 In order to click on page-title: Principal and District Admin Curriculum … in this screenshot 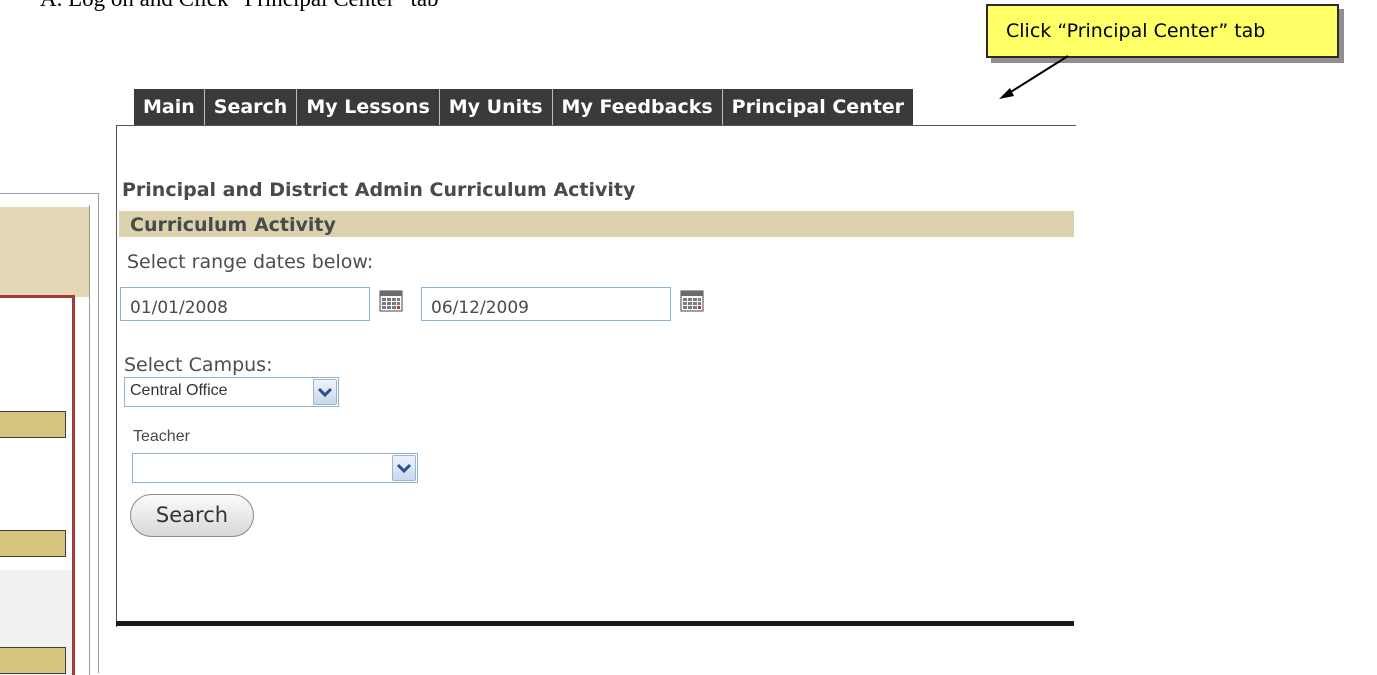, I will do `click(379, 190)`.